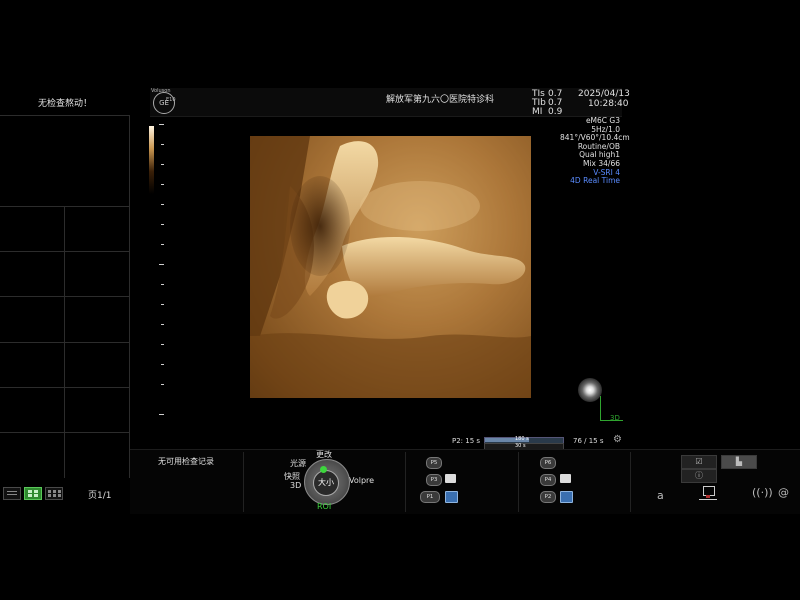 The height and width of the screenshot is (600, 800). I want to click on dial-label-roi: ROI, so click(324, 506).